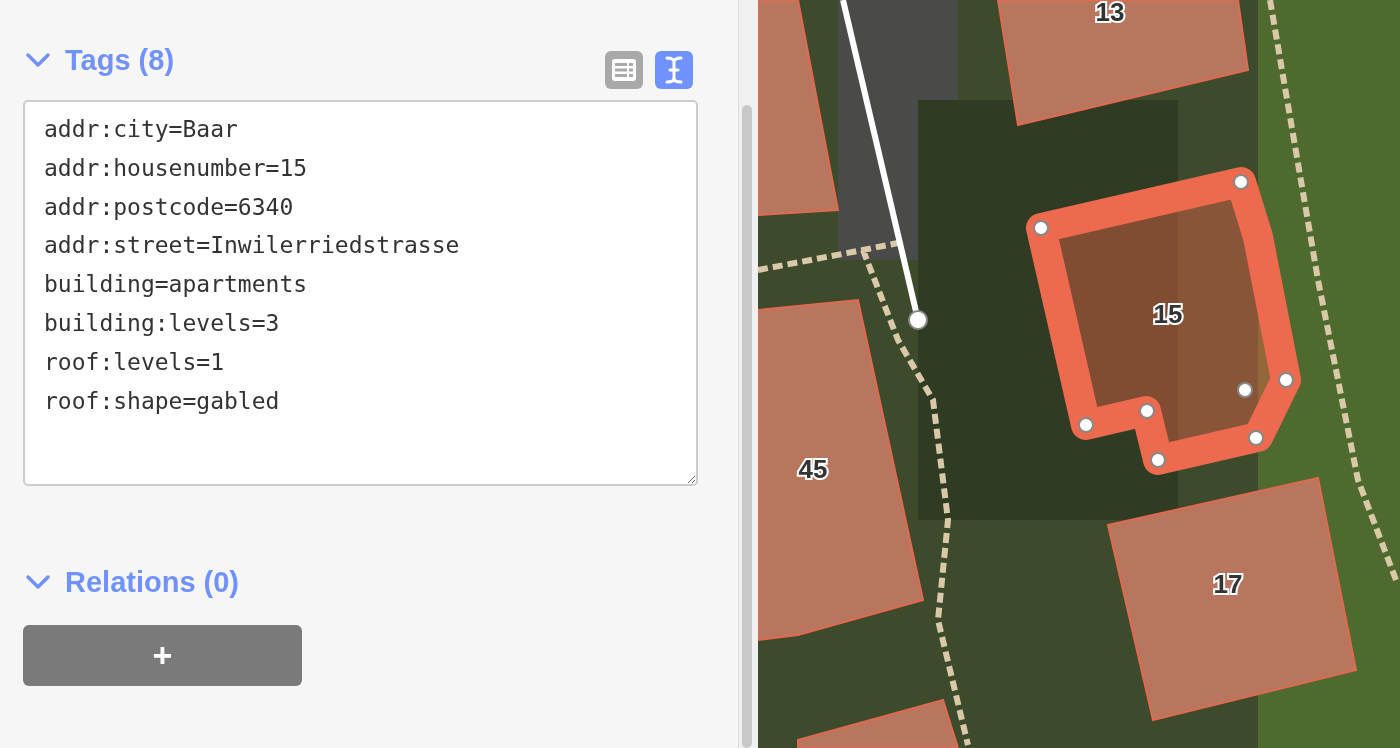  Describe the element at coordinates (1228, 583) in the screenshot. I see `house-number-label: 17` at that location.